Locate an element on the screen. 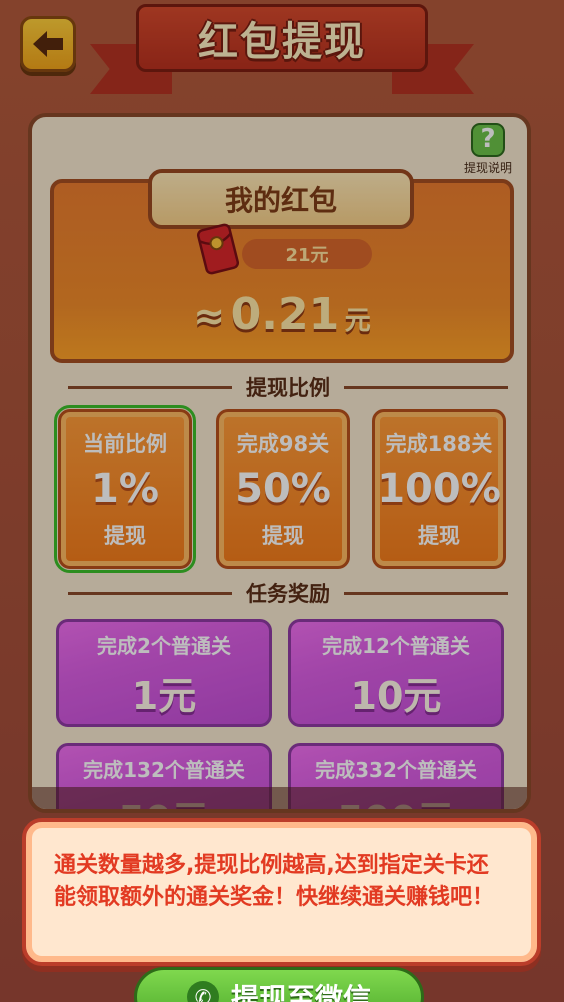 This screenshot has width=564, height=1002. withdraw-to-wechat-button: ✆ 提现至微信 is located at coordinates (279, 984).